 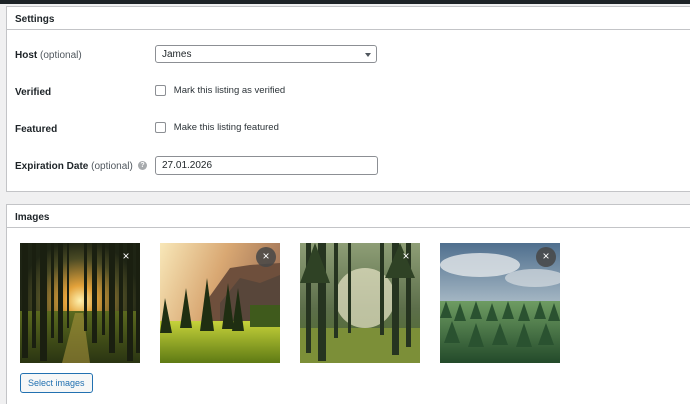 What do you see at coordinates (360, 303) in the screenshot?
I see `image-thumbnail-3: ×` at bounding box center [360, 303].